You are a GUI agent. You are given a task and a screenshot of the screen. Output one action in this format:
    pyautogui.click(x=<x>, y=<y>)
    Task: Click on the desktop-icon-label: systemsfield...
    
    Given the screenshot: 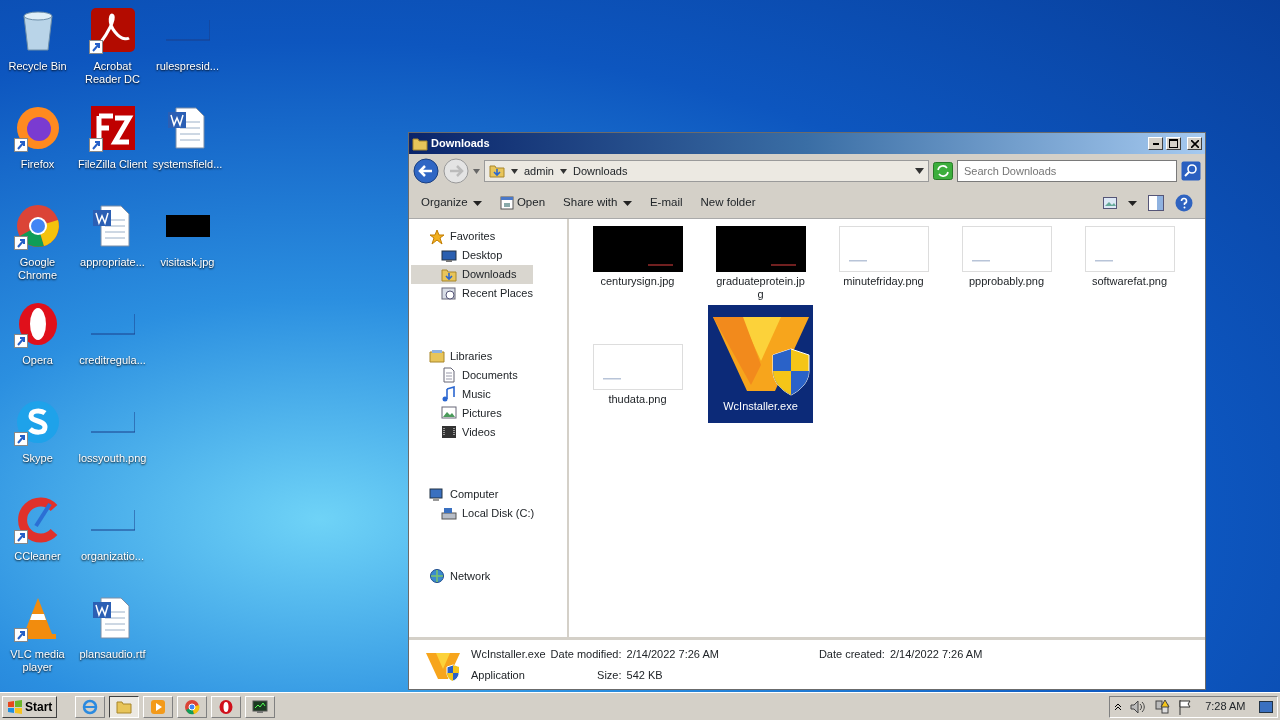 What is the action you would take?
    pyautogui.click(x=187, y=164)
    